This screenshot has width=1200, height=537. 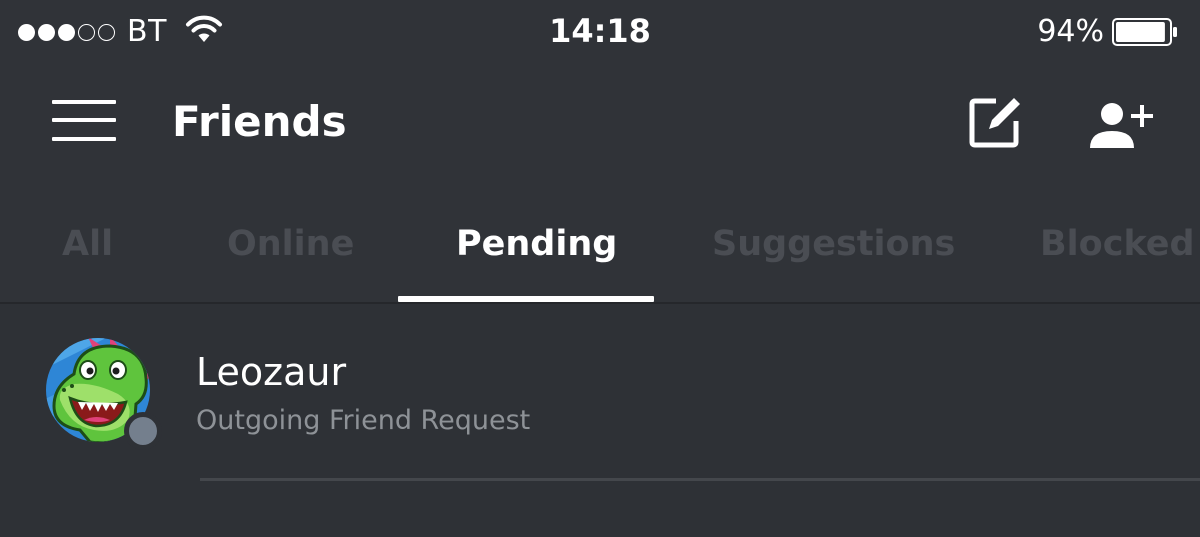 I want to click on clock: 14:18, so click(x=600, y=31).